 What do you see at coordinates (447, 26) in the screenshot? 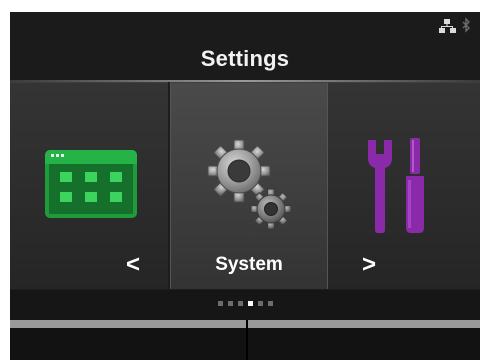
I see `network-icon` at bounding box center [447, 26].